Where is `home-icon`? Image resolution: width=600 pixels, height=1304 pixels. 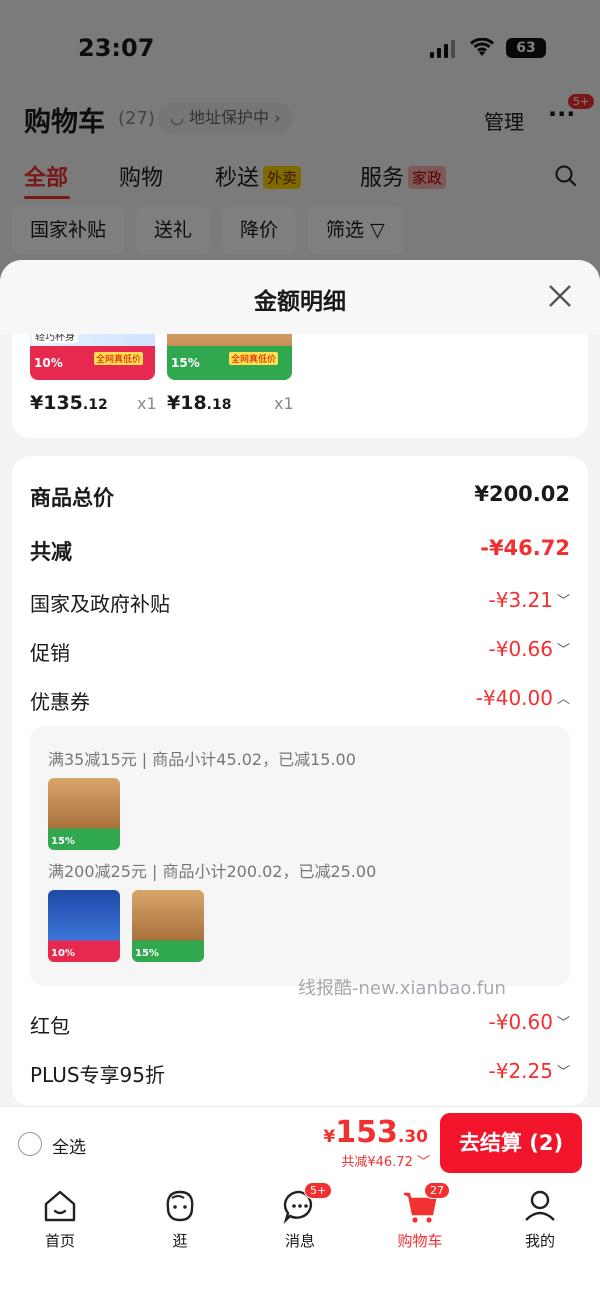
home-icon is located at coordinates (60, 1206).